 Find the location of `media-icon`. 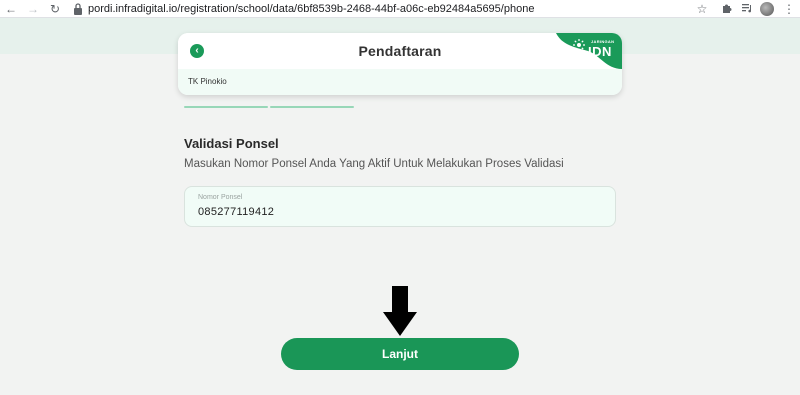

media-icon is located at coordinates (747, 9).